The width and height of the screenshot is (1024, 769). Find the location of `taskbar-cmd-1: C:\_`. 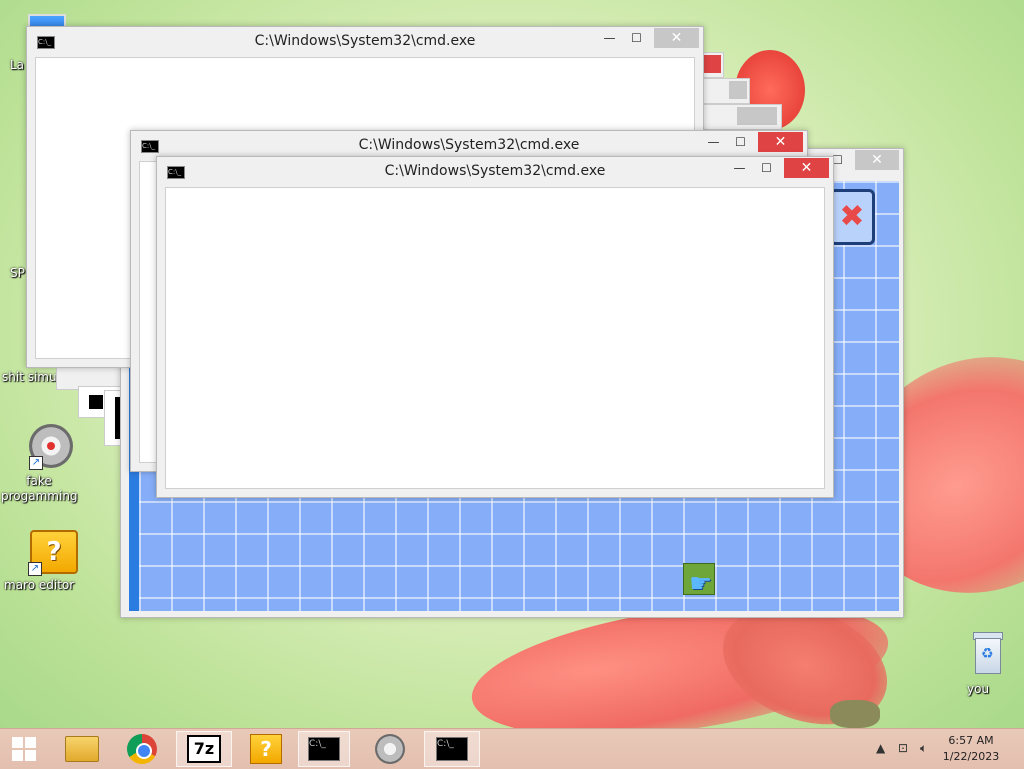

taskbar-cmd-1: C:\_ is located at coordinates (324, 749).